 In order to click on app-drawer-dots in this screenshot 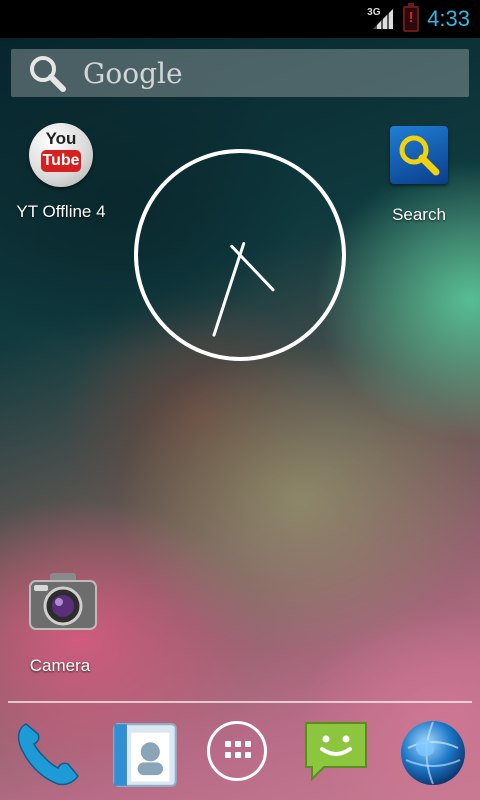, I will do `click(238, 752)`.